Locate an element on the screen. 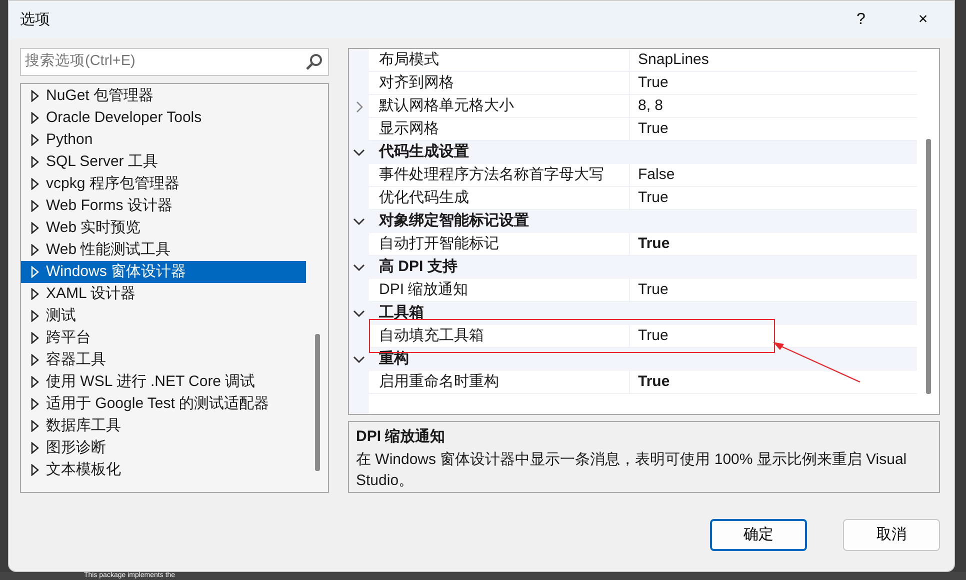  tree-item: 测试 is located at coordinates (163, 316).